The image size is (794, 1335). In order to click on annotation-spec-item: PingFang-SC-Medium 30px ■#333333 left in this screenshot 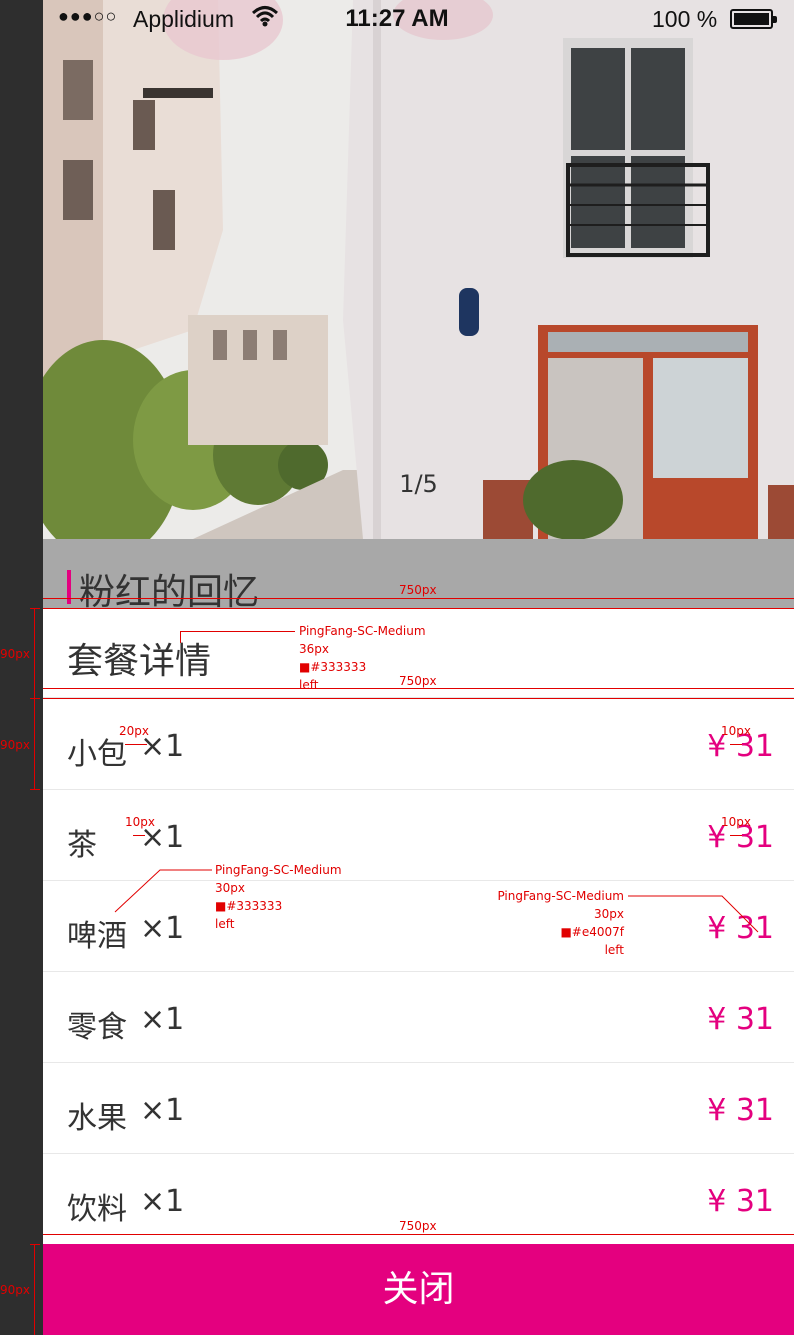, I will do `click(278, 897)`.